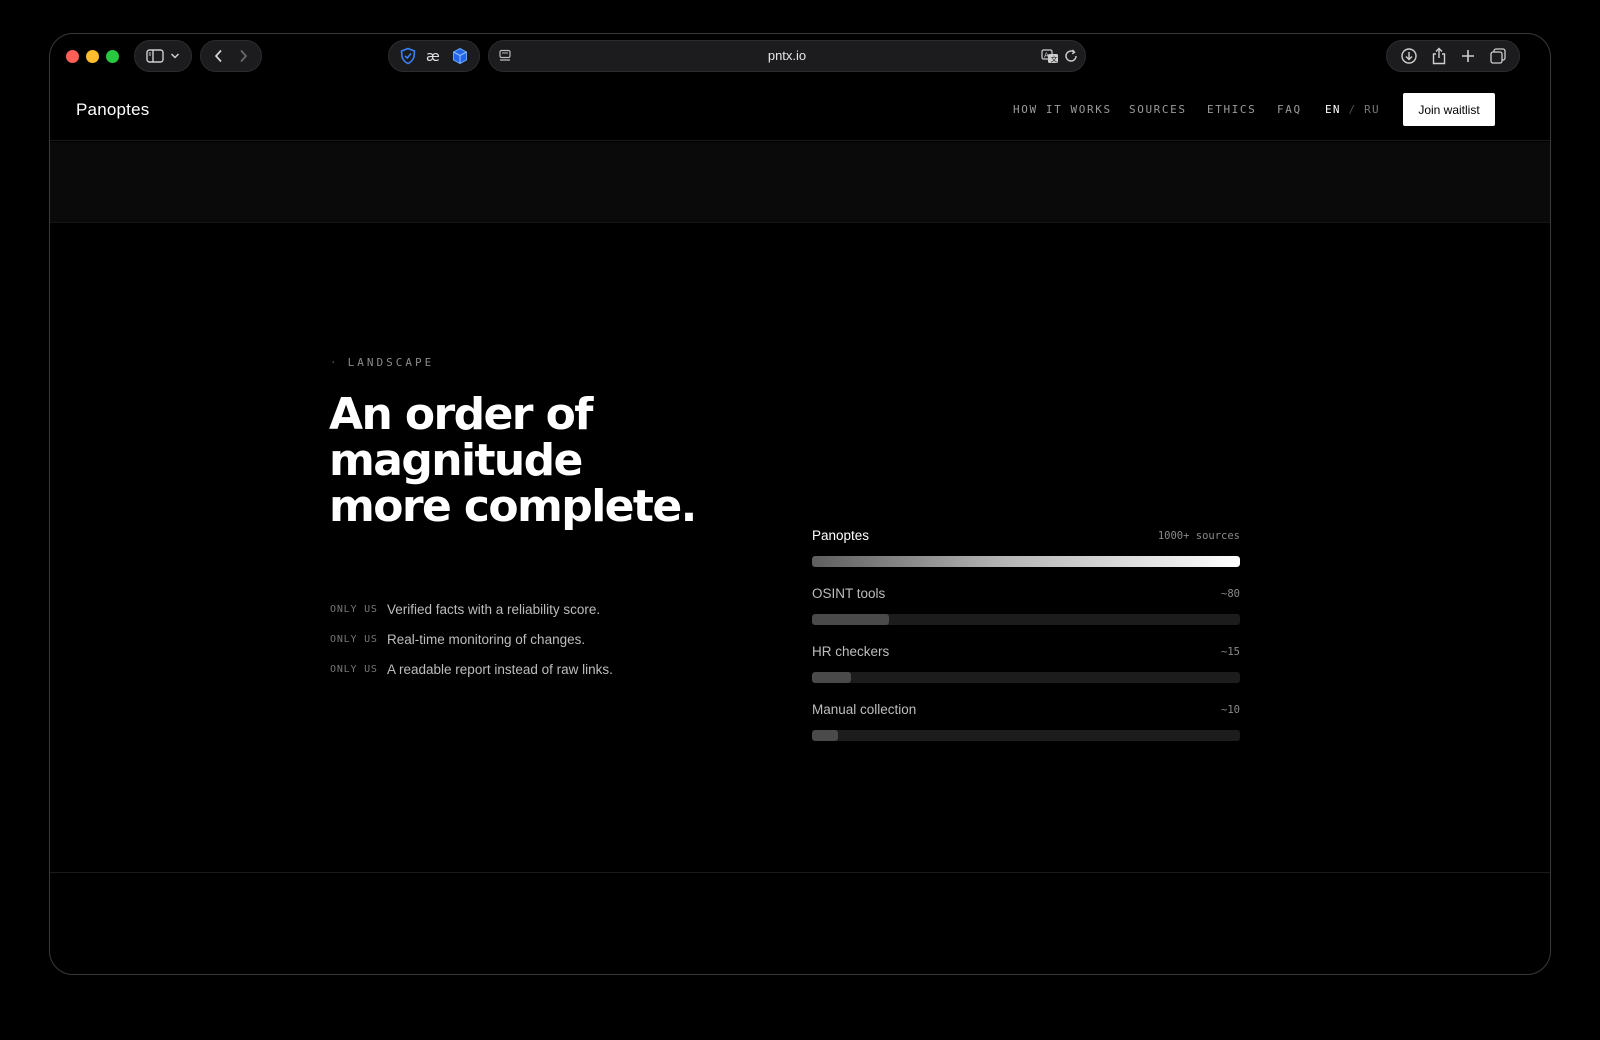  Describe the element at coordinates (460, 56) in the screenshot. I see `cube-extension-icon` at that location.